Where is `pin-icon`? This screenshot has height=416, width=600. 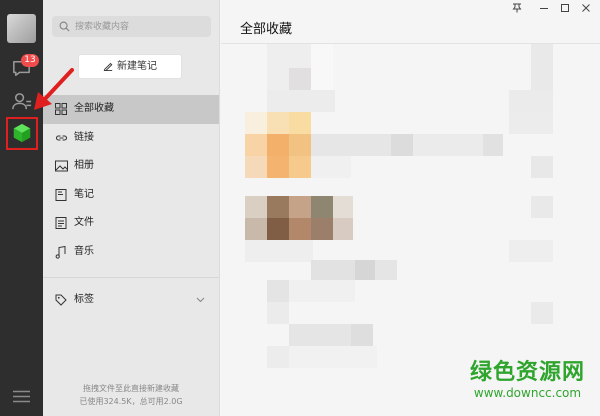 pin-icon is located at coordinates (517, 10).